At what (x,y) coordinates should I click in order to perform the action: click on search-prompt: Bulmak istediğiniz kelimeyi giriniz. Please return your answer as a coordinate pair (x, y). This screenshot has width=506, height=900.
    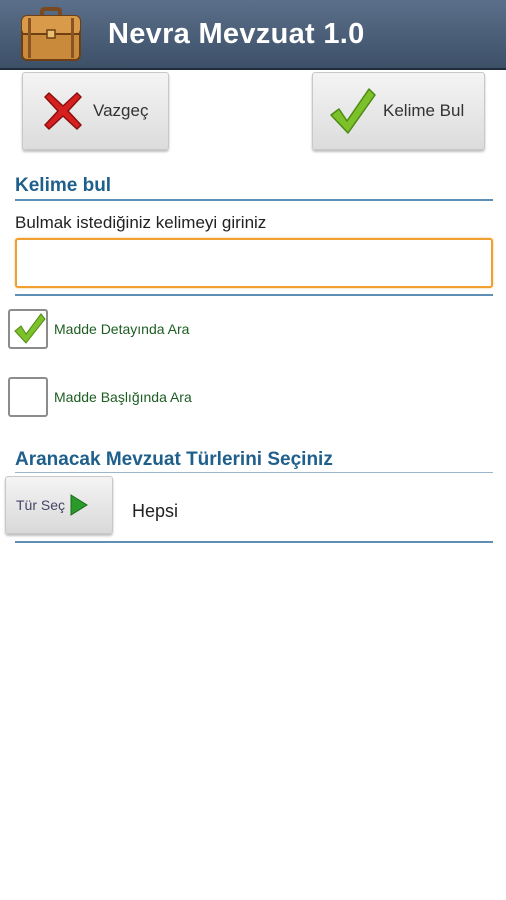
    Looking at the image, I should click on (141, 222).